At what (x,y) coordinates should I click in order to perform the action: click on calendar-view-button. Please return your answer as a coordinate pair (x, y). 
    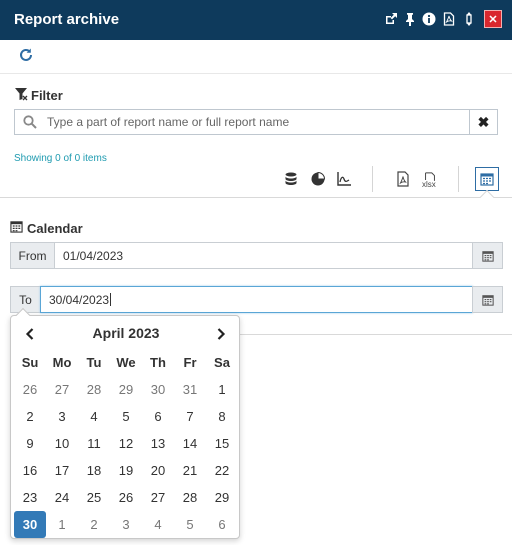
    Looking at the image, I should click on (487, 179).